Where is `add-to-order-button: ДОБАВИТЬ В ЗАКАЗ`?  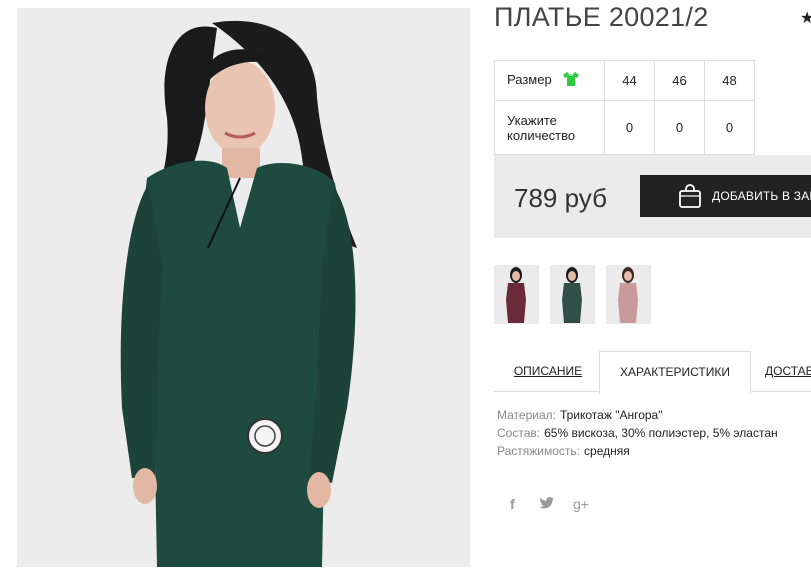 add-to-order-button: ДОБАВИТЬ В ЗАКАЗ is located at coordinates (725, 196).